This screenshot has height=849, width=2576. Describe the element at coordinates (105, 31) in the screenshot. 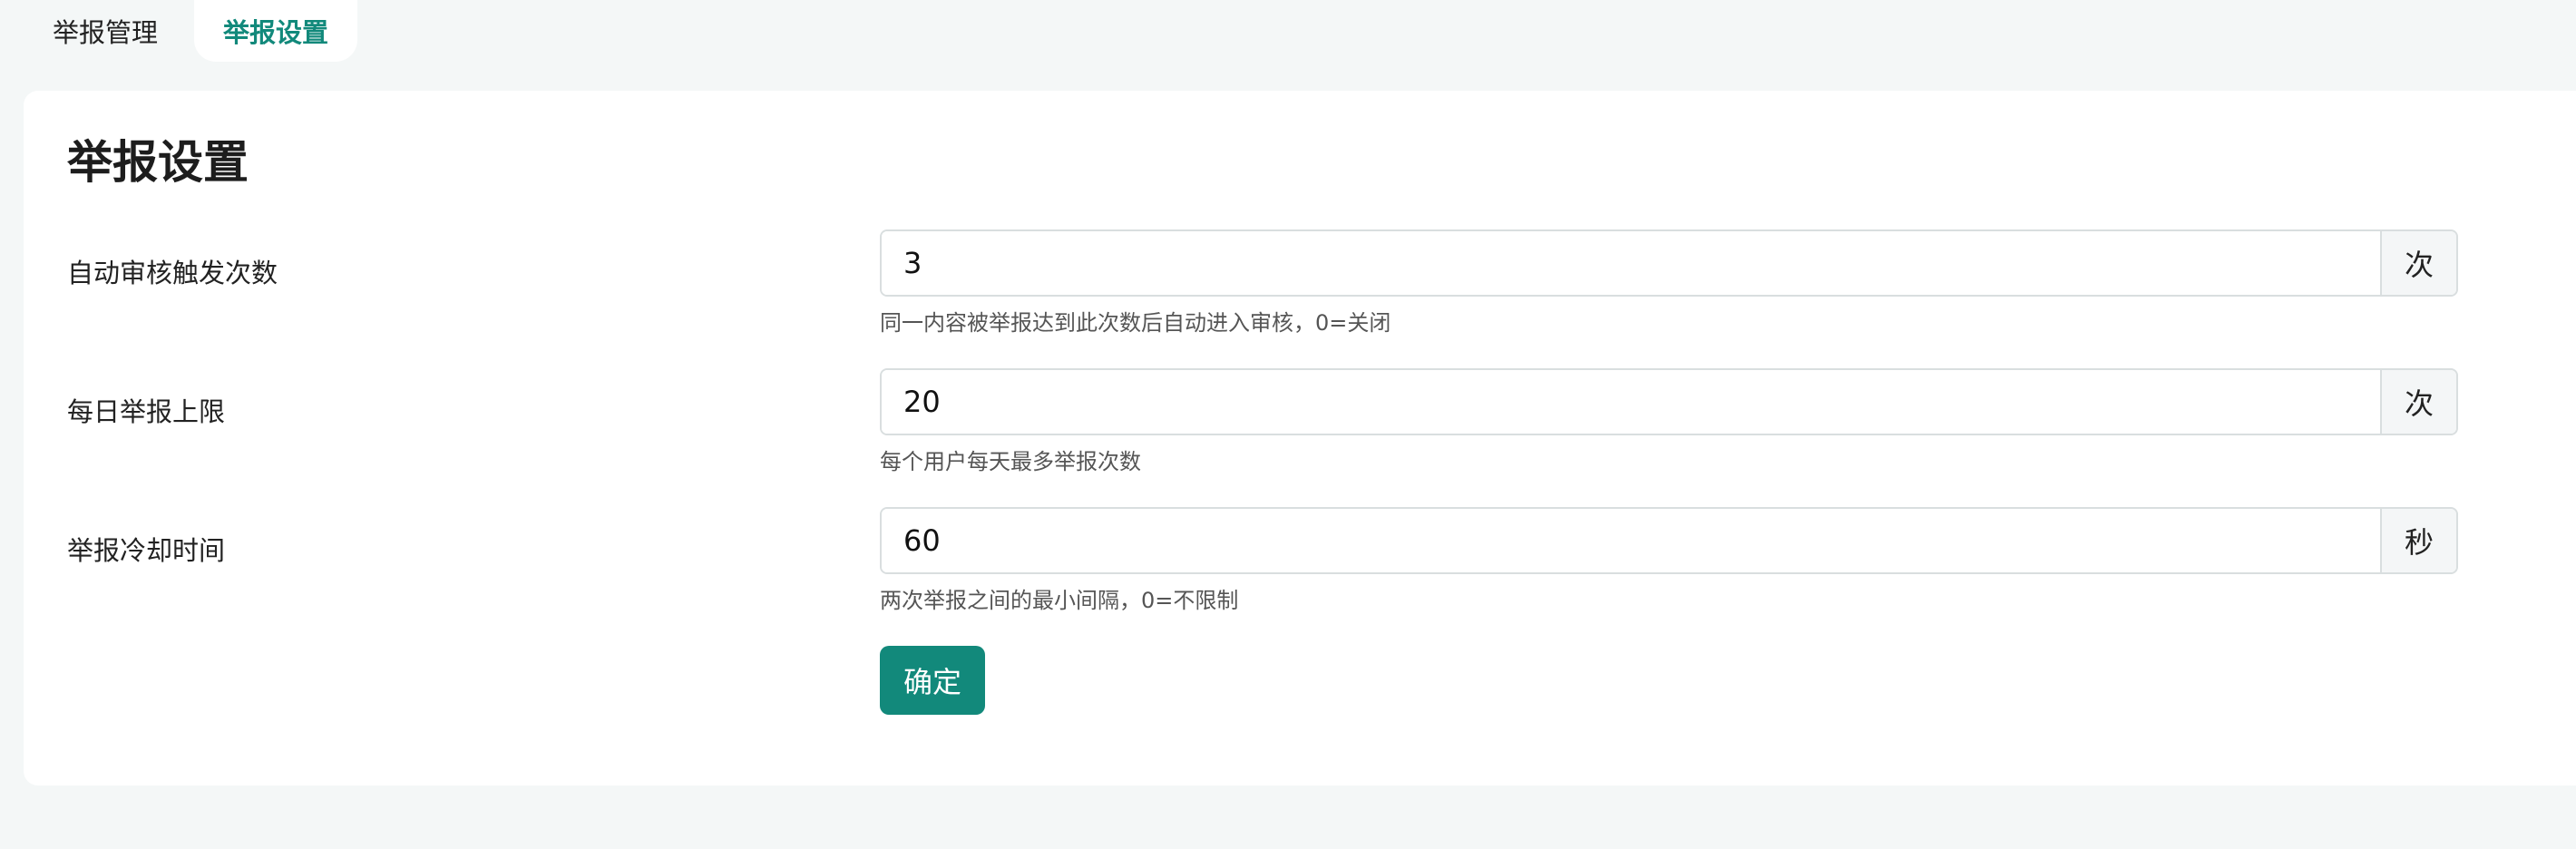

I see `tab-report-management: 举报管理` at that location.